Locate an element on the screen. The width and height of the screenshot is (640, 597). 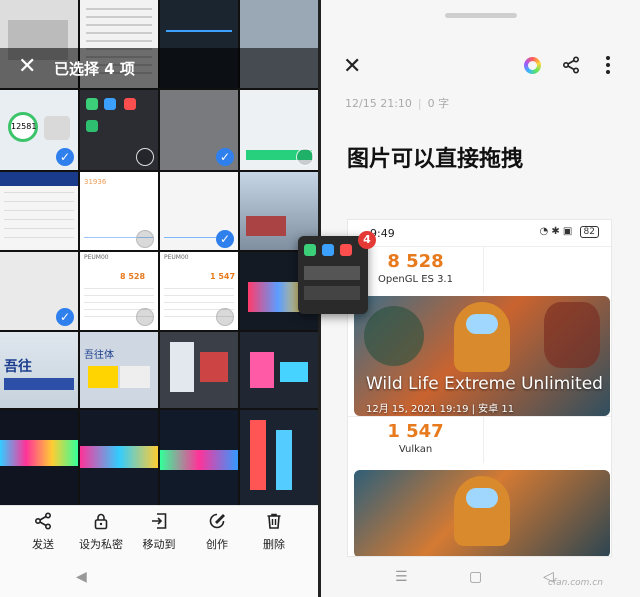
nav-bar-left: ◀ is located at coordinates (159, 577).